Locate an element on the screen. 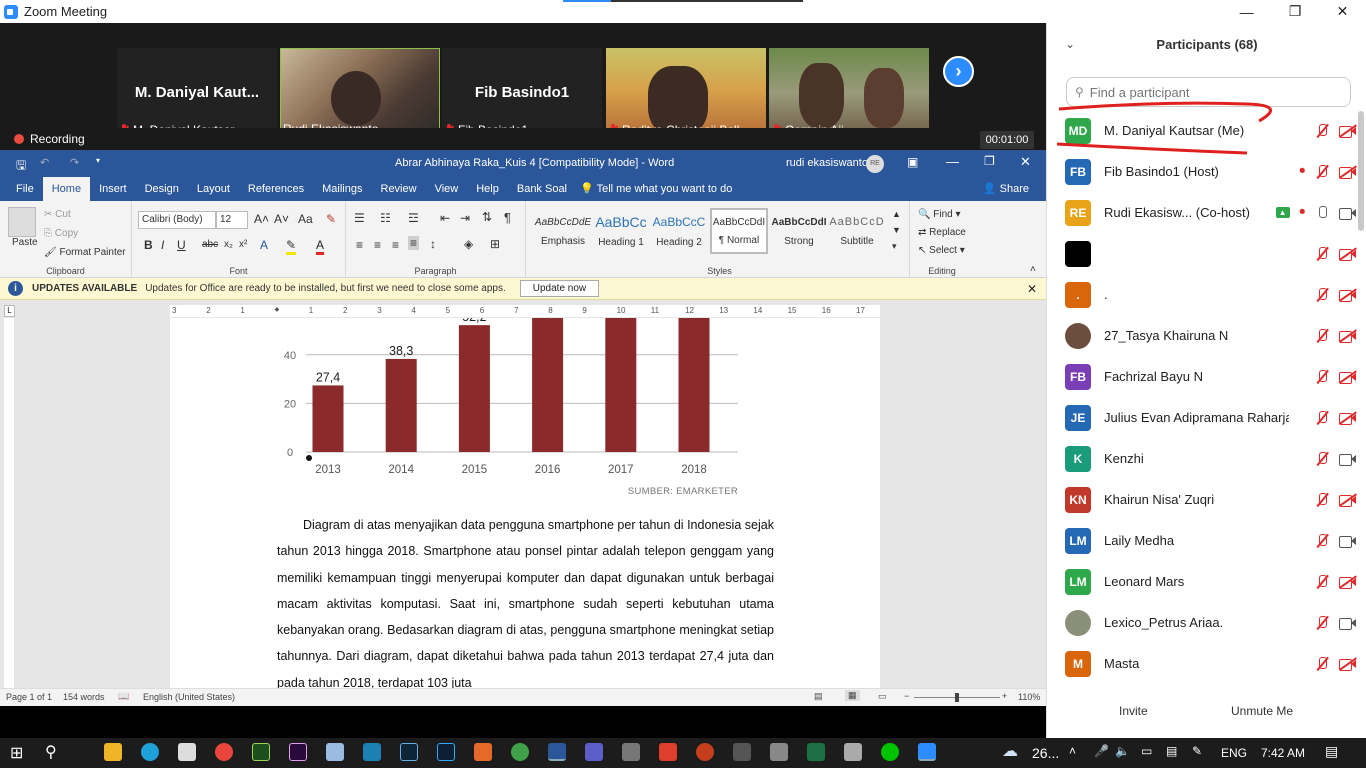 The height and width of the screenshot is (768, 1366). word-count: 154 words is located at coordinates (84, 697).